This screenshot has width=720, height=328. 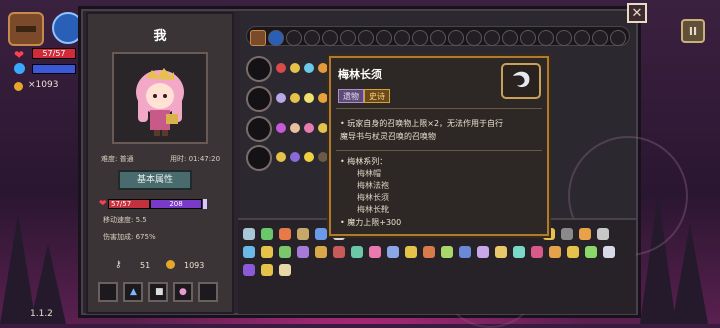 What do you see at coordinates (160, 102) in the screenshot?
I see `character-portrait` at bounding box center [160, 102].